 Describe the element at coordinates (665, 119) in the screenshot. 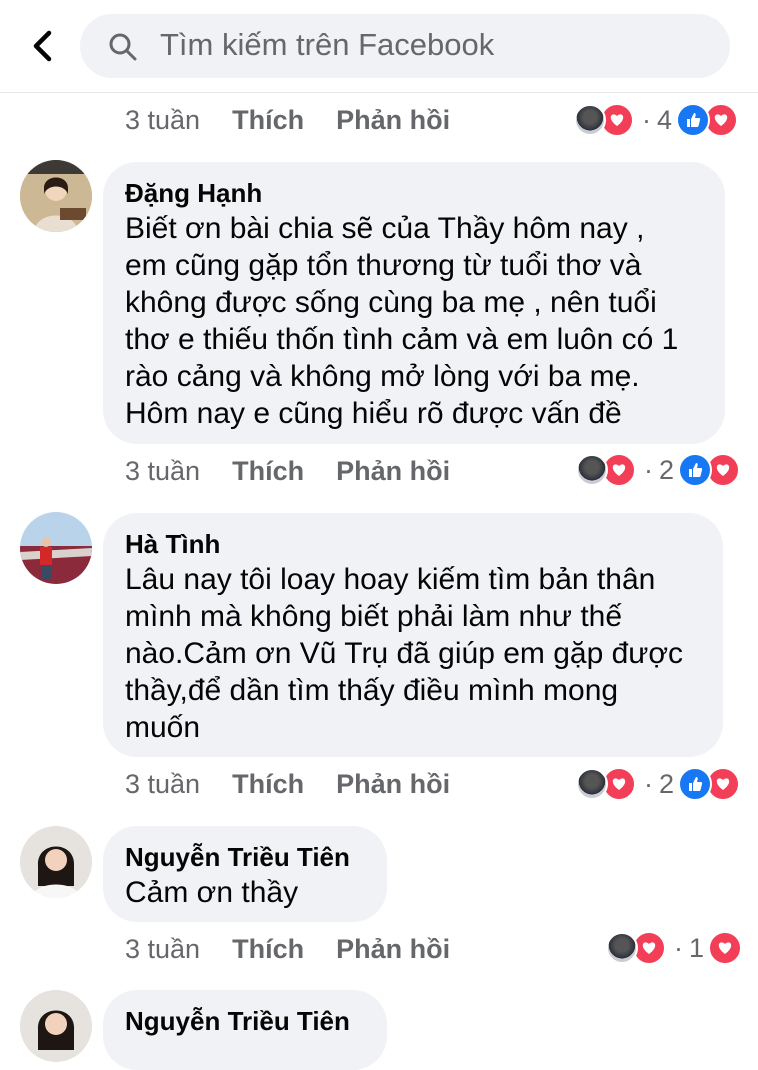

I see `reaction-count: 4` at that location.